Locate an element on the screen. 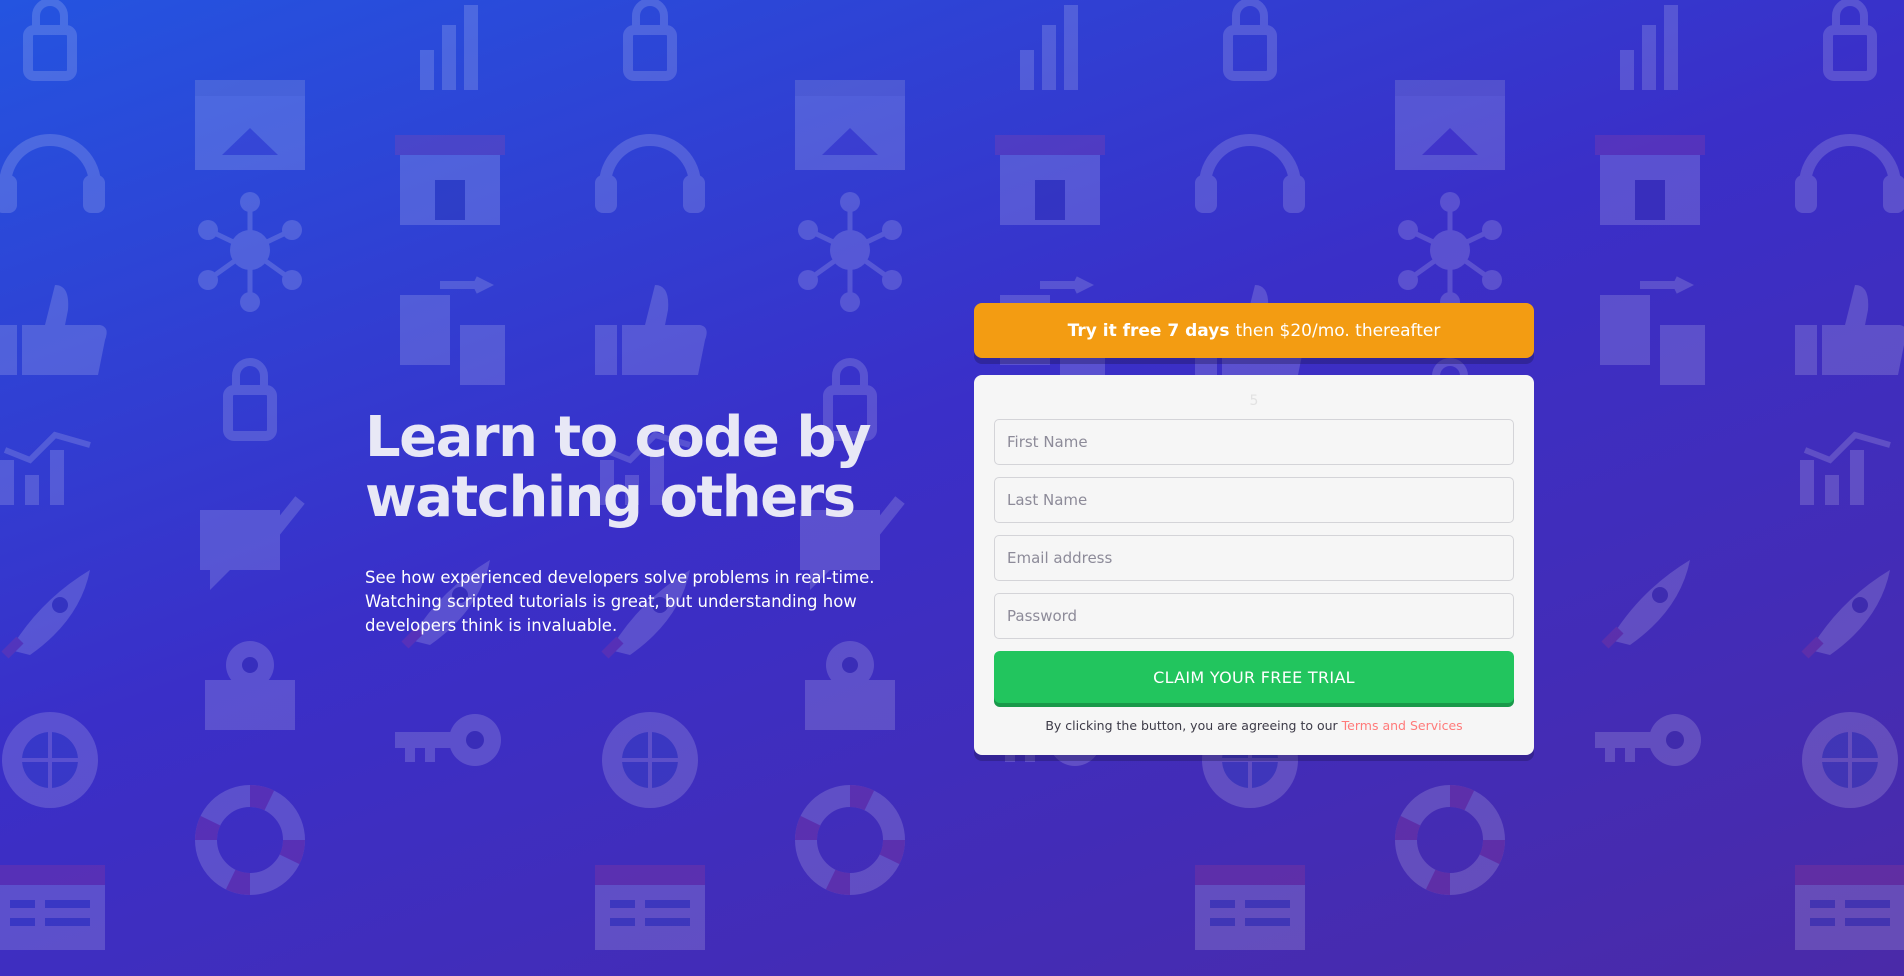  last-name-input is located at coordinates (1254, 500).